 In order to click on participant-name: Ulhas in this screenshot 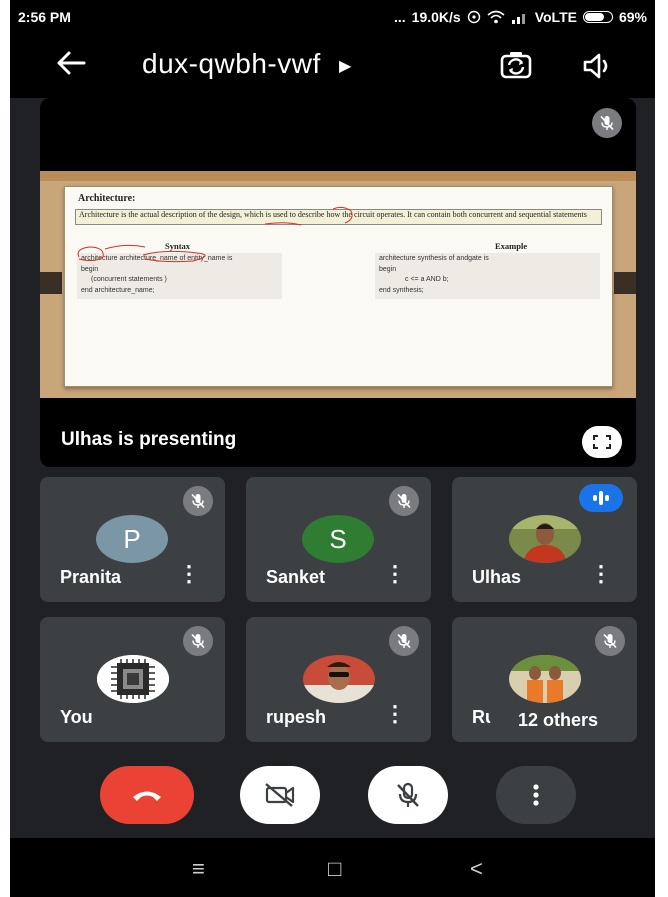, I will do `click(497, 577)`.